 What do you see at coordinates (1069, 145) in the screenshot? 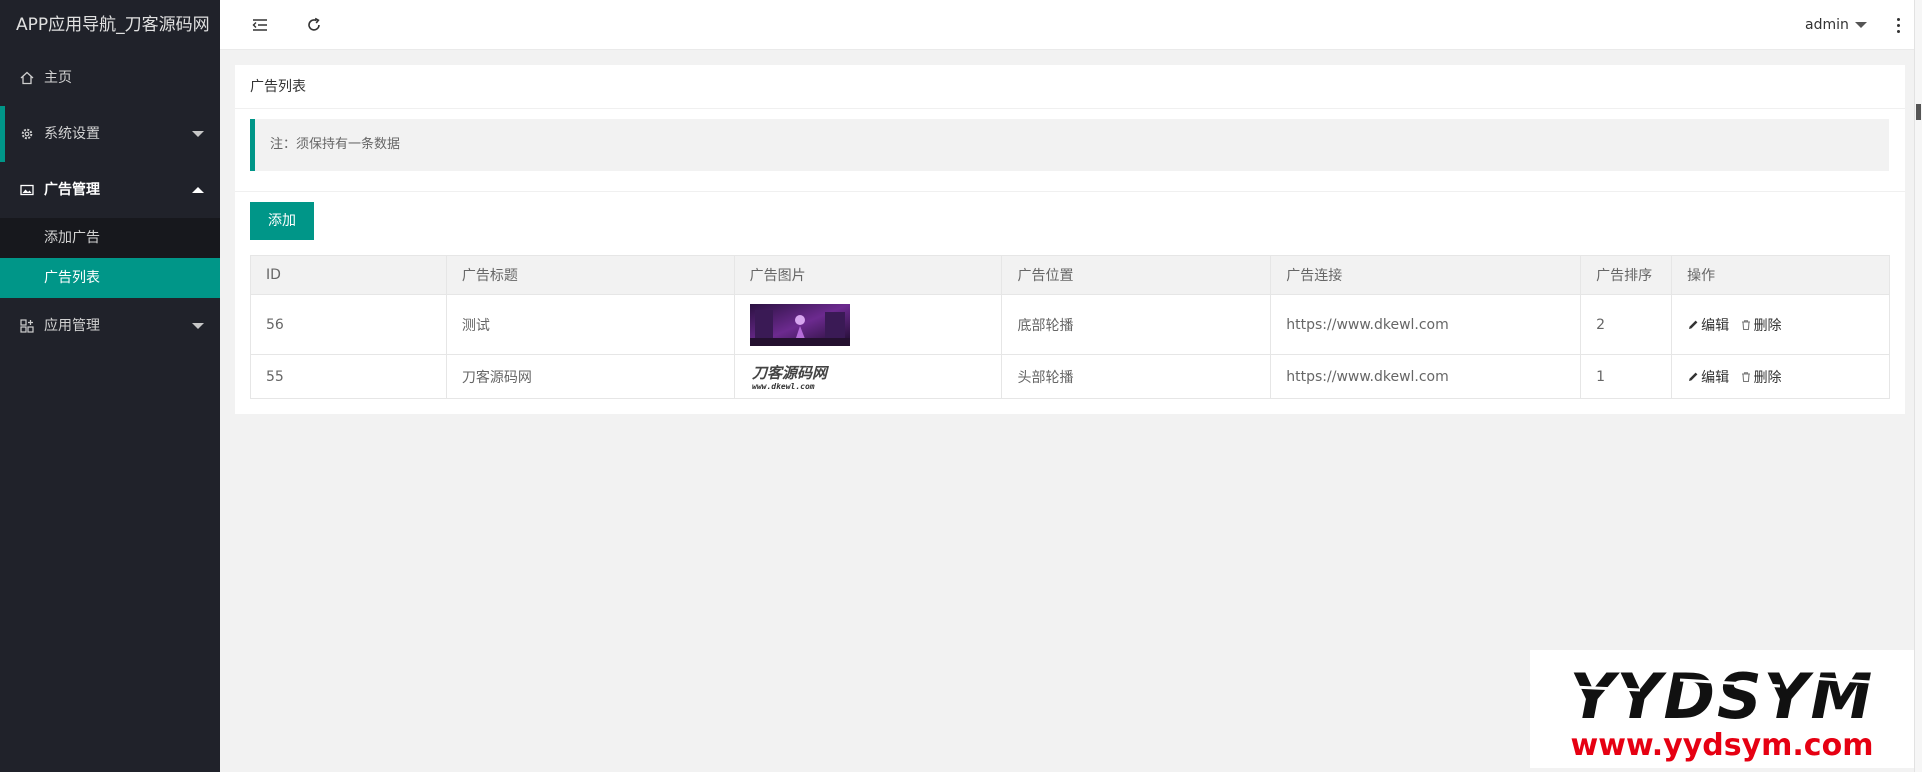
I see `notice-banner: 注：须保持有一条数据` at bounding box center [1069, 145].